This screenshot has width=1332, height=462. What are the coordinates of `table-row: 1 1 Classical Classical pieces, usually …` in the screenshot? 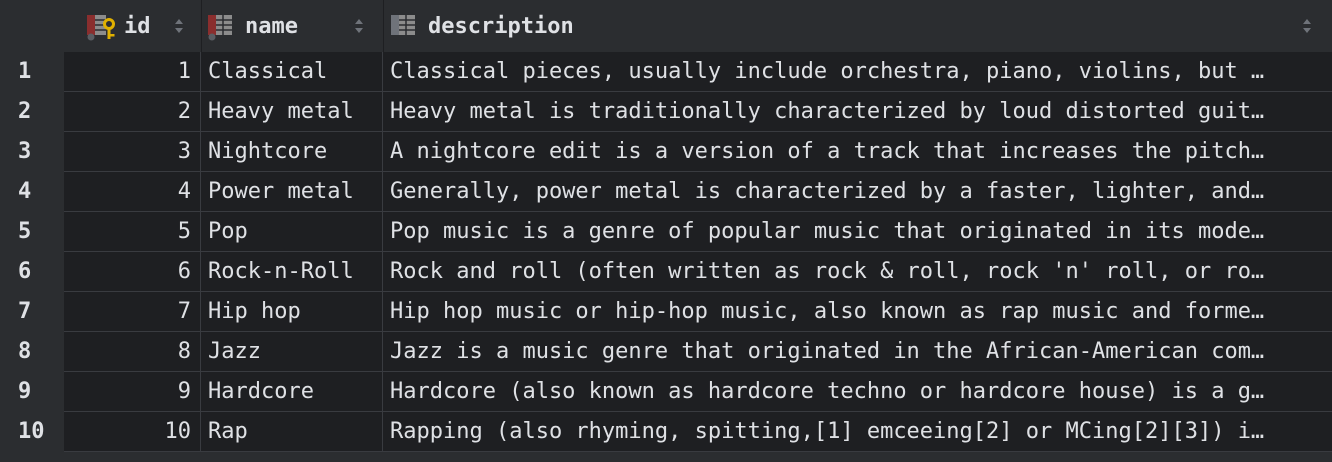 It's located at (666, 72).